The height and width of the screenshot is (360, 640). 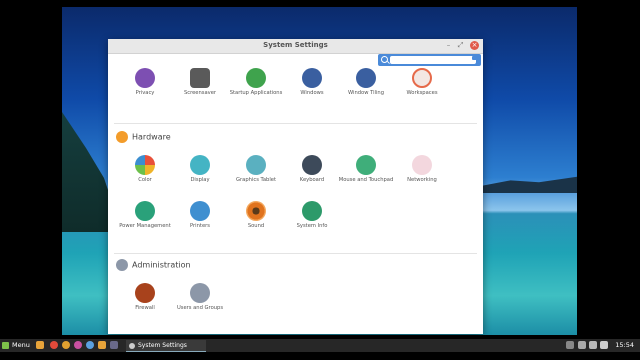 What do you see at coordinates (422, 180) in the screenshot?
I see `item-label: Networking` at bounding box center [422, 180].